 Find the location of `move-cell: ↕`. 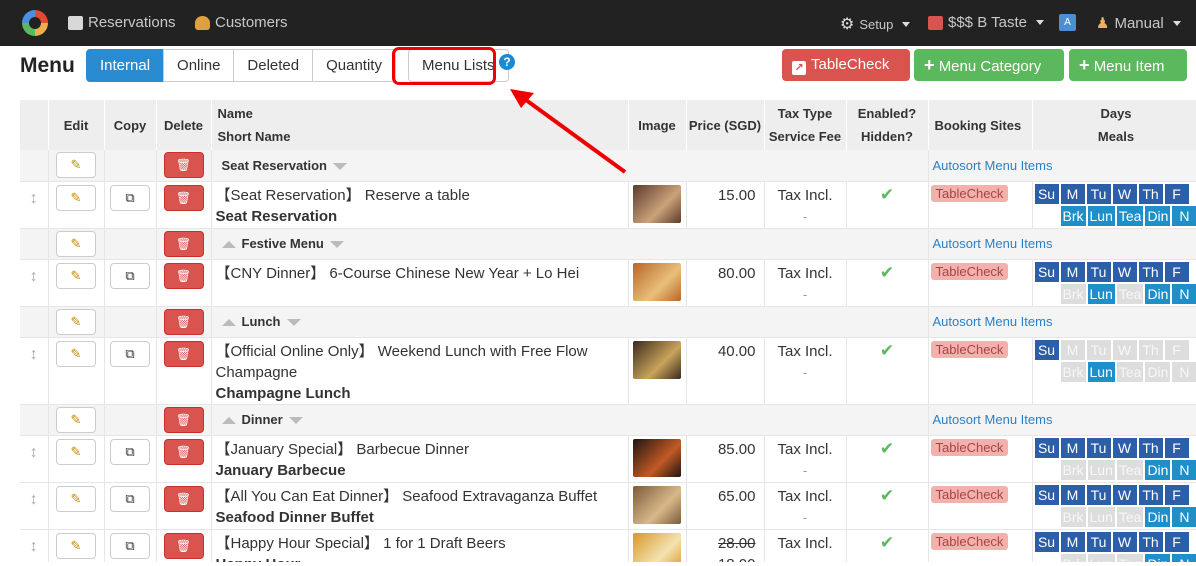

move-cell: ↕ is located at coordinates (34, 506).